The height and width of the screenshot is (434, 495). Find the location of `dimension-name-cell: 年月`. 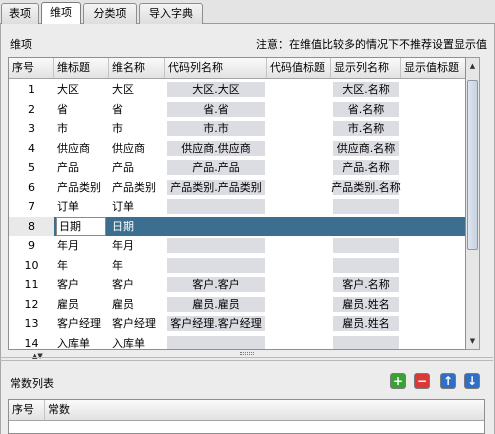

dimension-name-cell: 年月 is located at coordinates (137, 245).